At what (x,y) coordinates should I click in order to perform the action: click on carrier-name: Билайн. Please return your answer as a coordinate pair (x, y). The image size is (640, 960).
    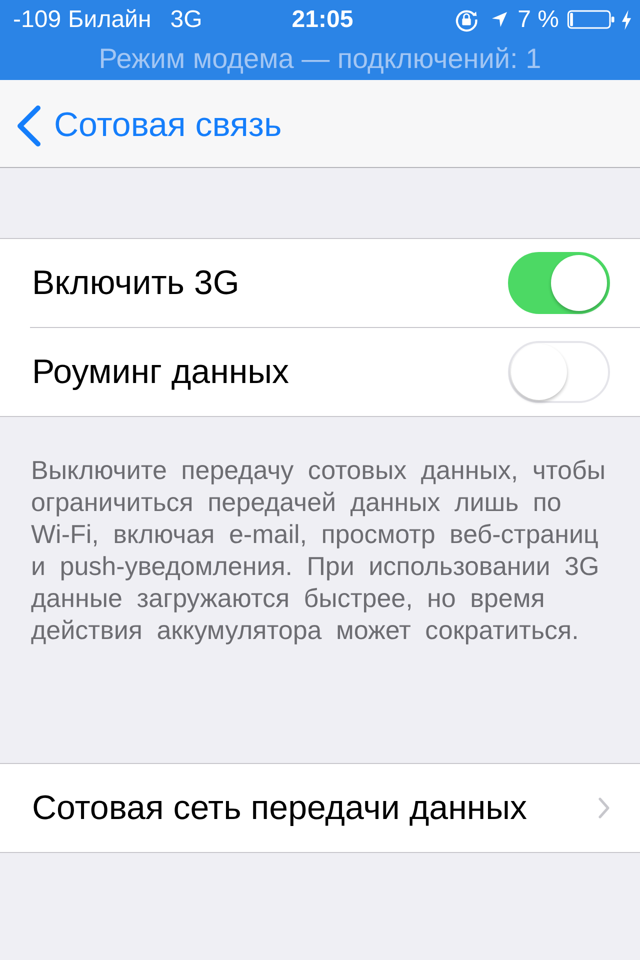
    Looking at the image, I should click on (110, 20).